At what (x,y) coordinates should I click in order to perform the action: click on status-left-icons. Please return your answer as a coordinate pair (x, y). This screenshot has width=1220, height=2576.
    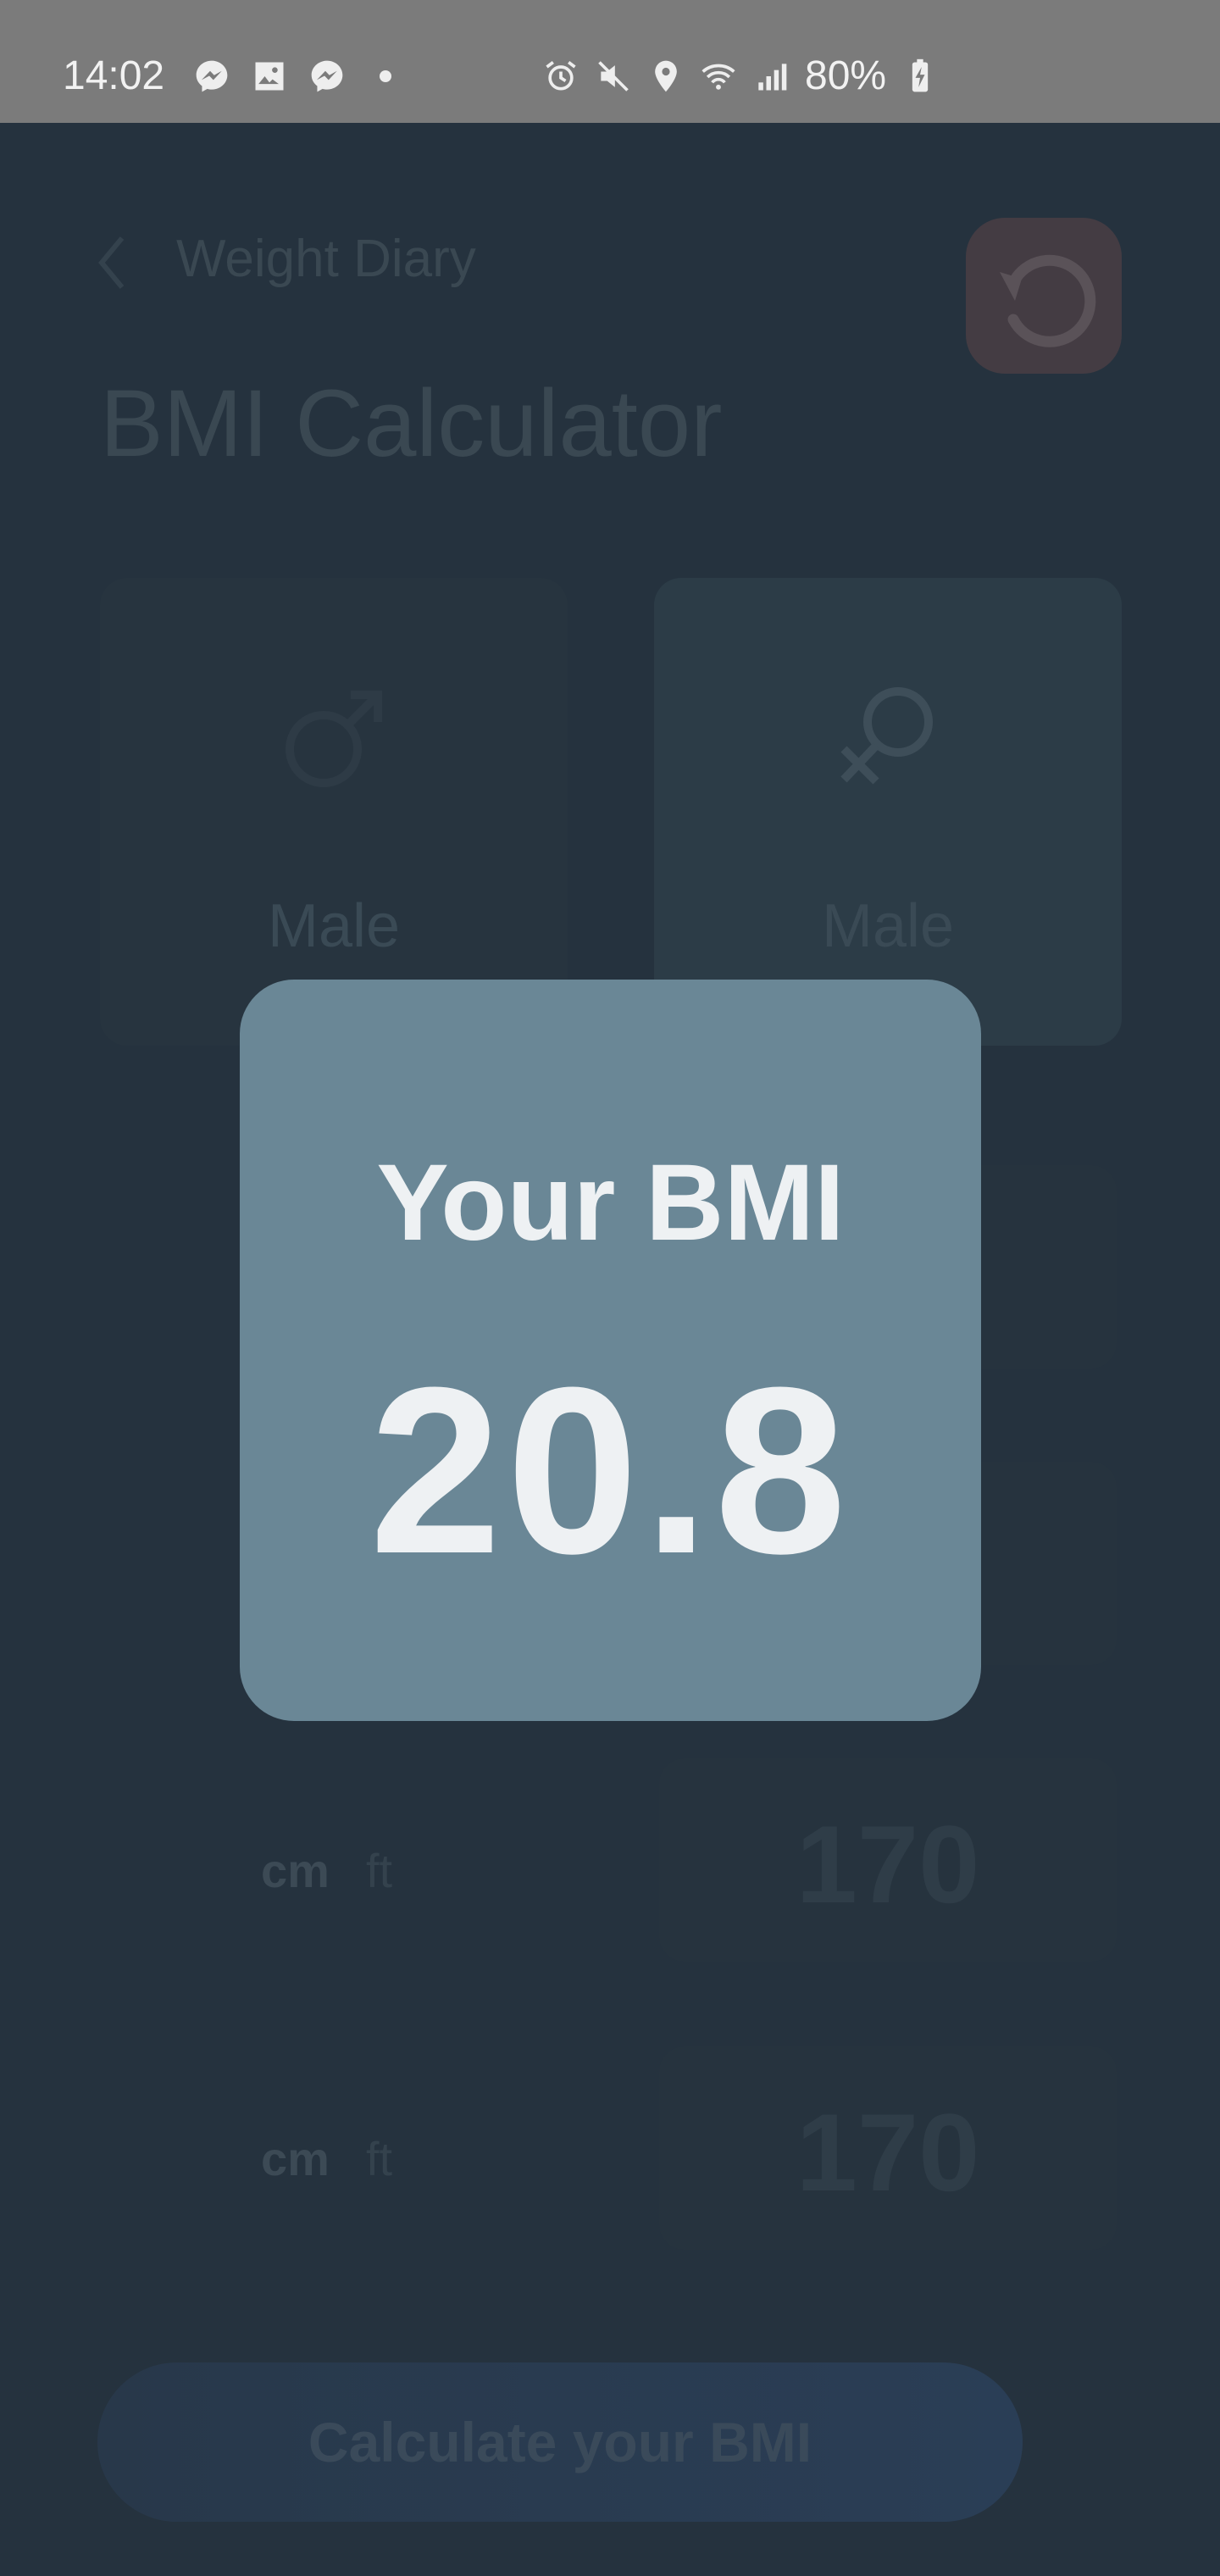
    Looking at the image, I should click on (292, 76).